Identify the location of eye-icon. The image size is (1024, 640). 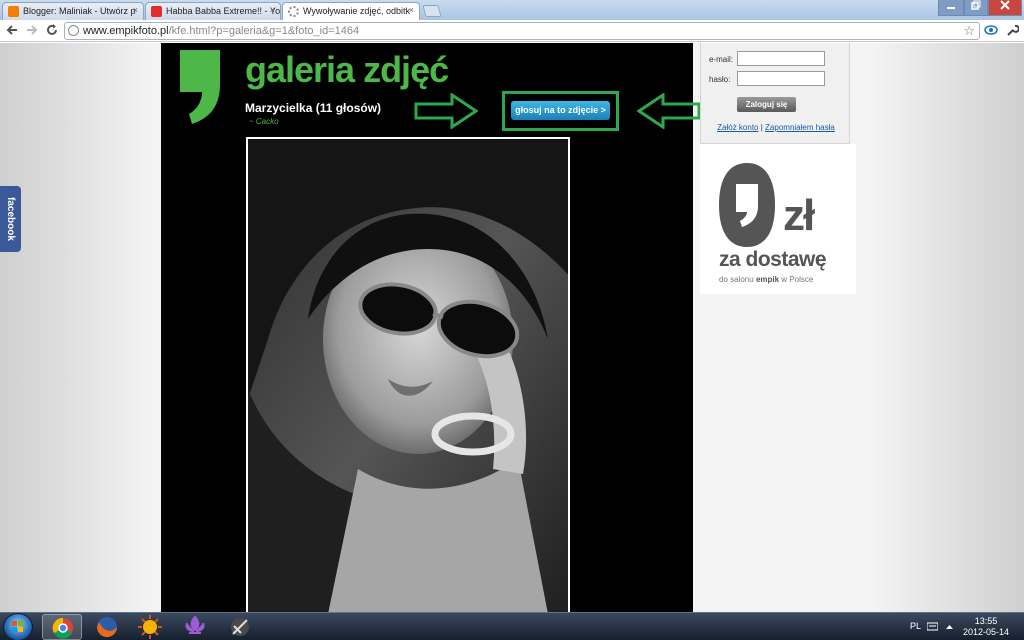
(991, 30).